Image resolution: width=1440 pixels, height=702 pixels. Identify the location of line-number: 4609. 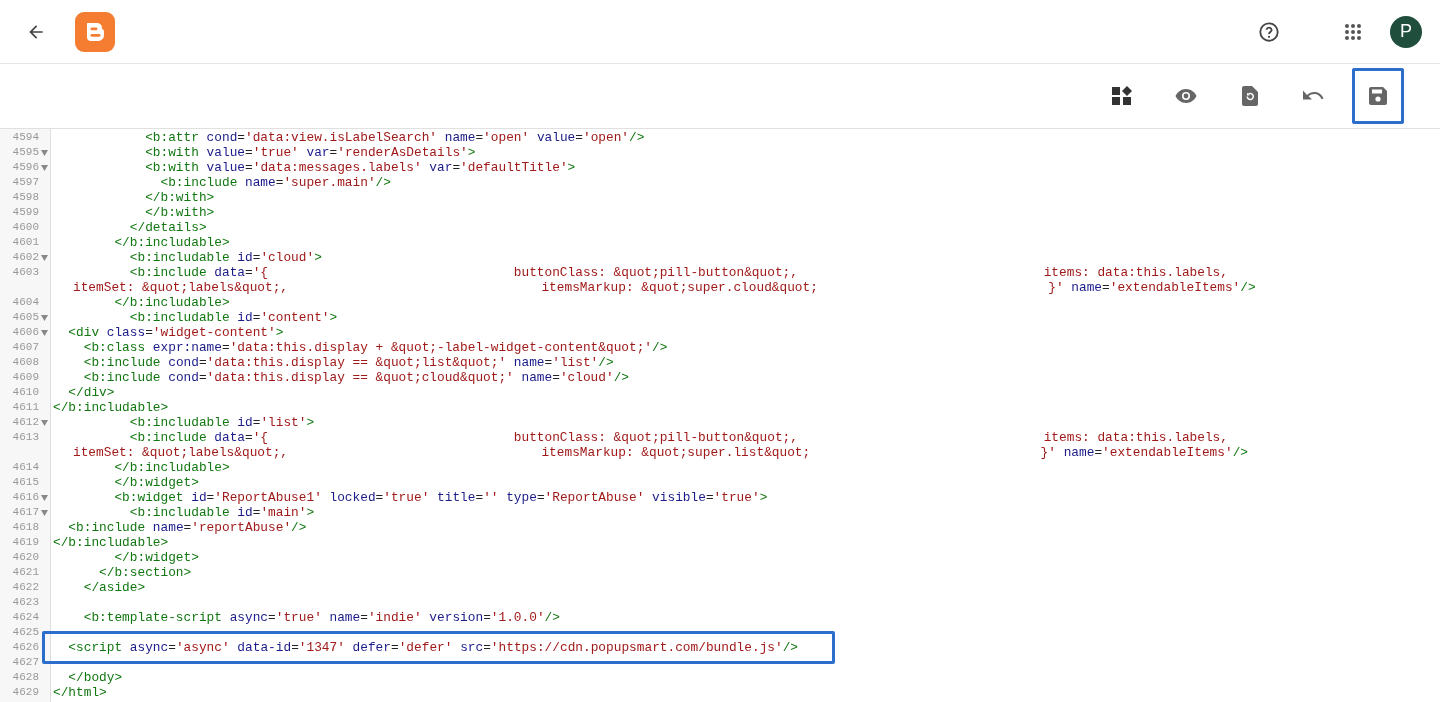
(25, 377).